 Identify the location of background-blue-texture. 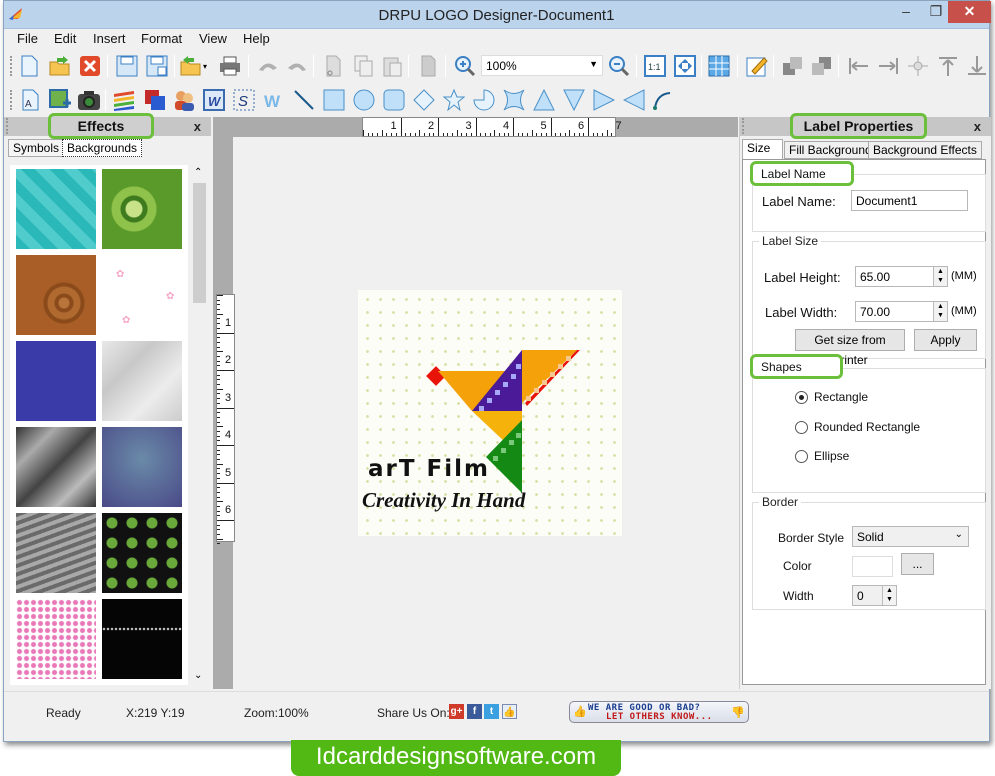
(56, 381).